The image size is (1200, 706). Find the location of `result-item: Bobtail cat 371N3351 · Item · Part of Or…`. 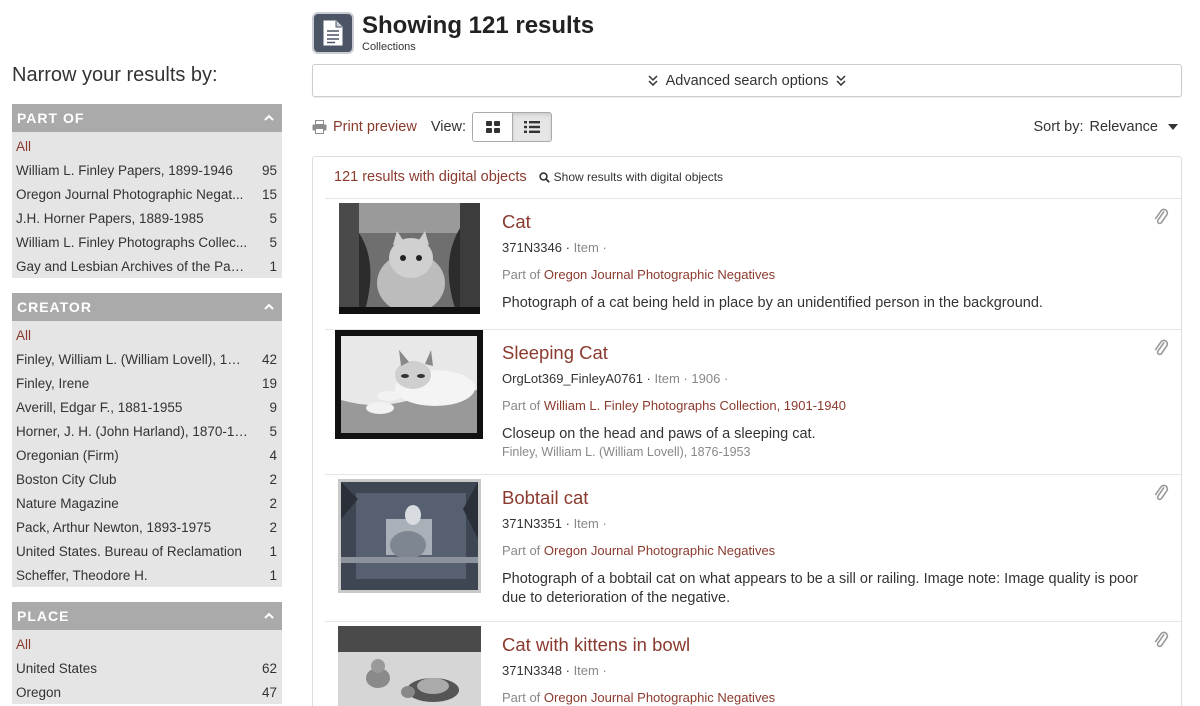

result-item: Bobtail cat 371N3351 · Item · Part of Or… is located at coordinates (753, 547).